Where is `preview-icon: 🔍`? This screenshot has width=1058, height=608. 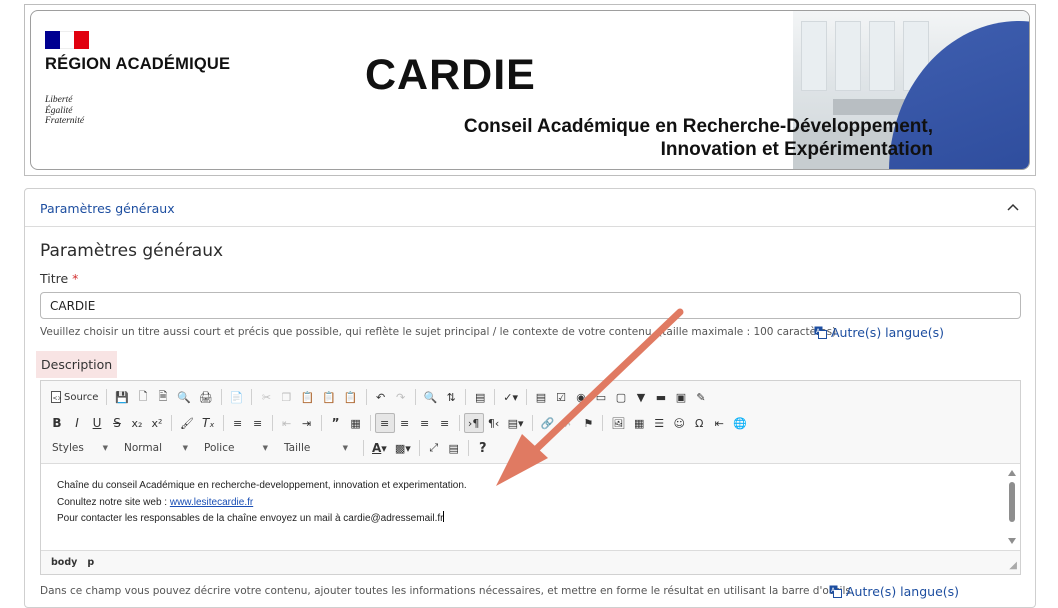 preview-icon: 🔍 is located at coordinates (184, 397).